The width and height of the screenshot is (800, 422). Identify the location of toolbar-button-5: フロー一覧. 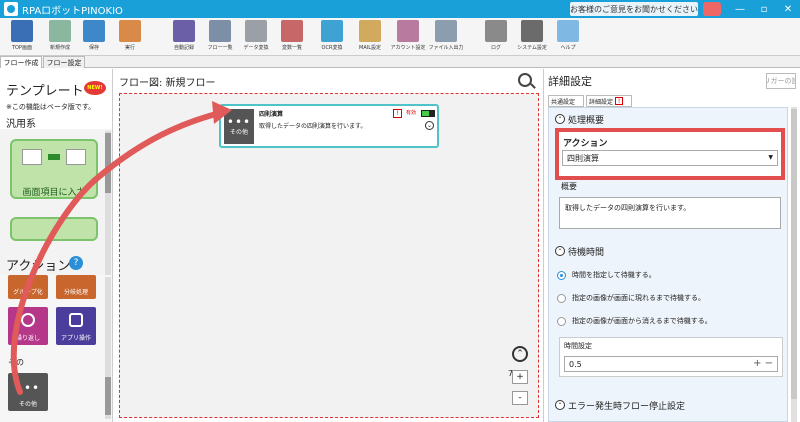
(220, 37).